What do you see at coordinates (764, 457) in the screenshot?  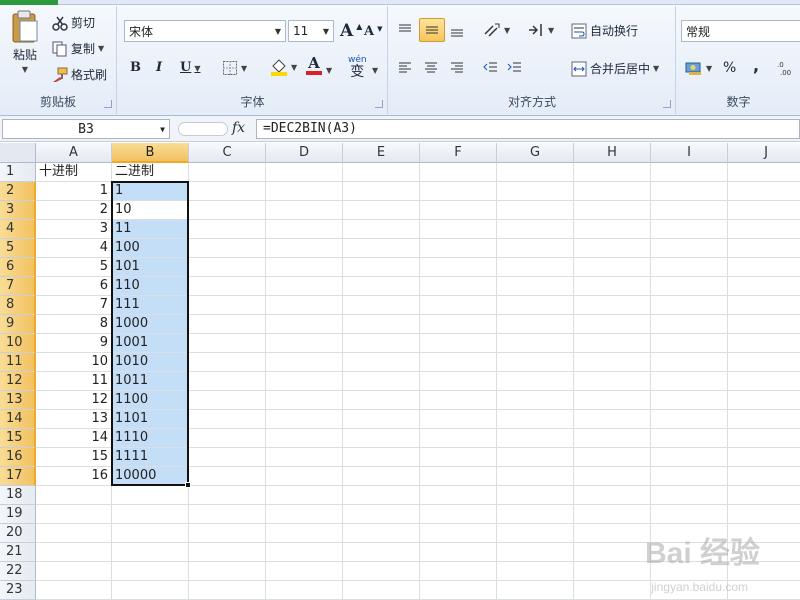 I see `cell-j16` at bounding box center [764, 457].